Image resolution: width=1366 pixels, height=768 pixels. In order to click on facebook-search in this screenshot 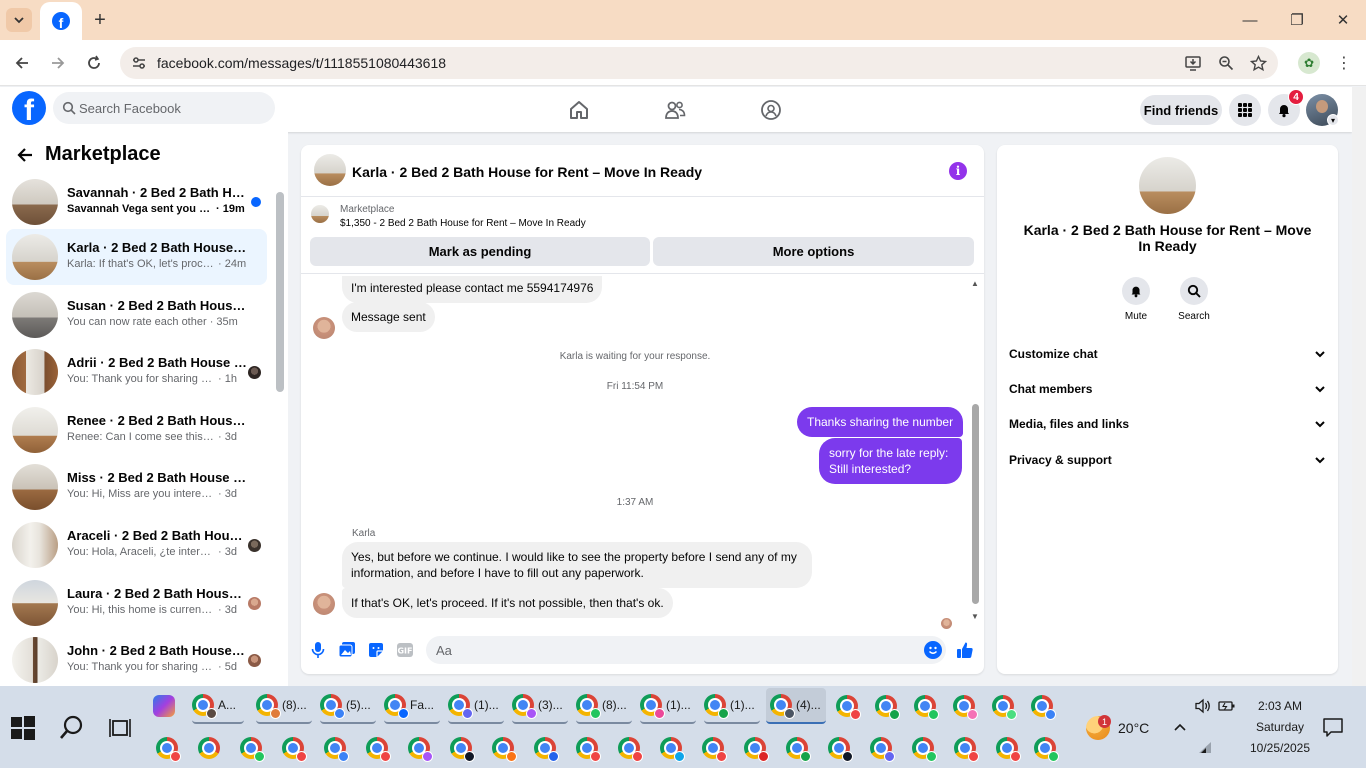, I will do `click(164, 108)`.